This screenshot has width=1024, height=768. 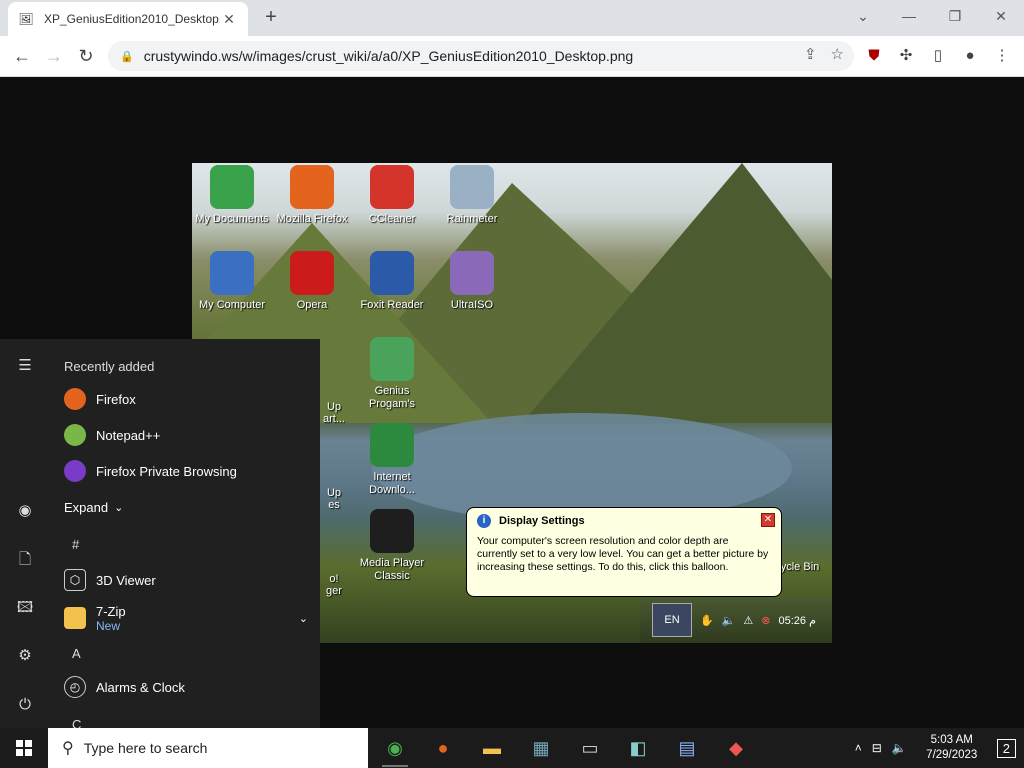 What do you see at coordinates (192, 435) in the screenshot?
I see `recent-app-item: Notepad++` at bounding box center [192, 435].